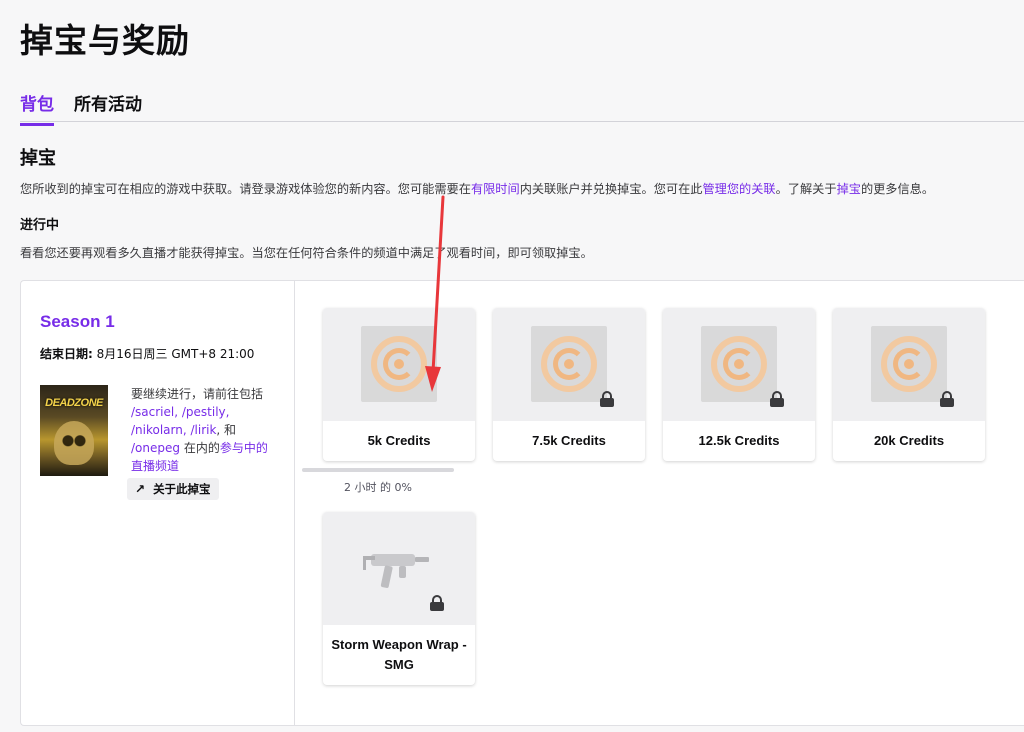  I want to click on limited-time-link: 有限时间, so click(495, 189).